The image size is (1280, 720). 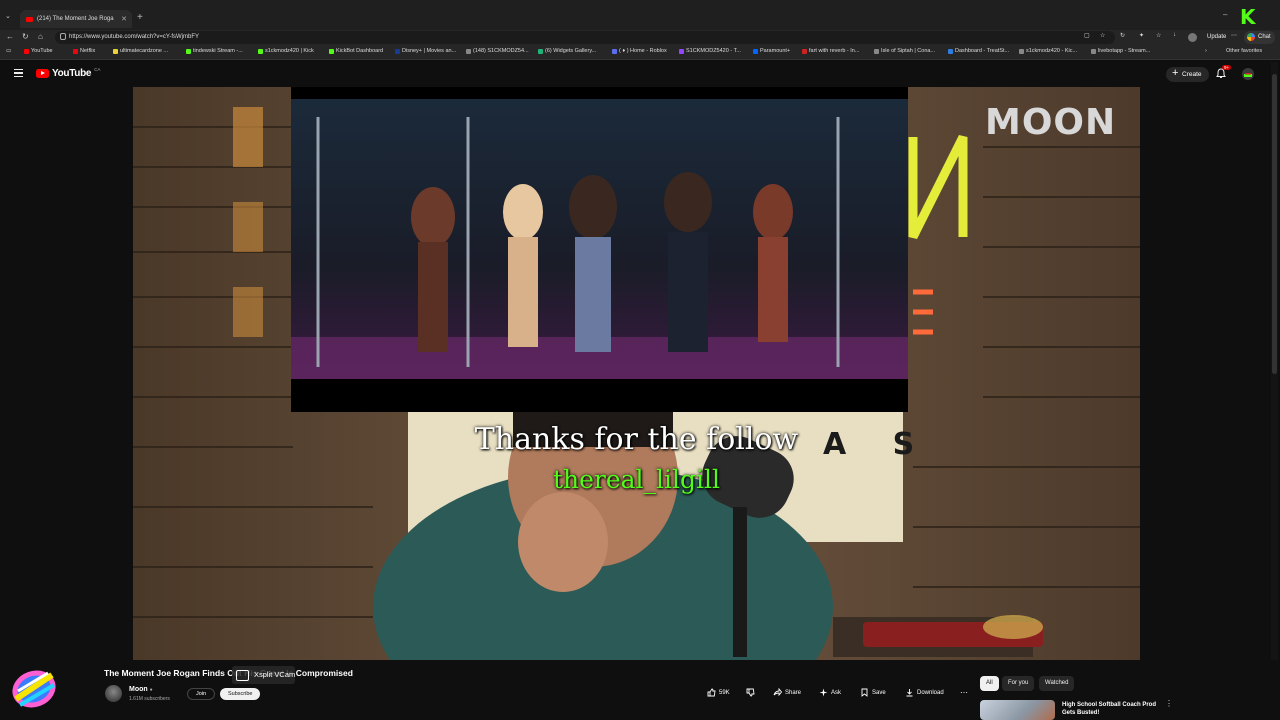 What do you see at coordinates (1158, 35) in the screenshot?
I see `favorites-icon: ☆` at bounding box center [1158, 35].